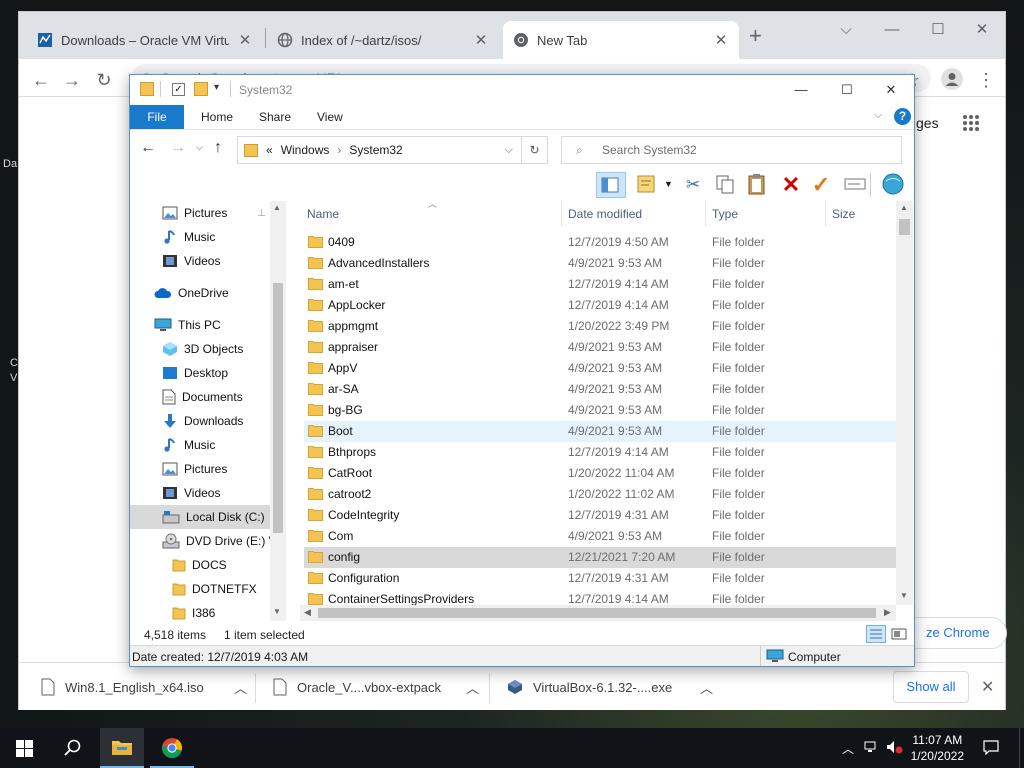  What do you see at coordinates (218, 148) in the screenshot?
I see `up-arrow-icon: ↑` at bounding box center [218, 148].